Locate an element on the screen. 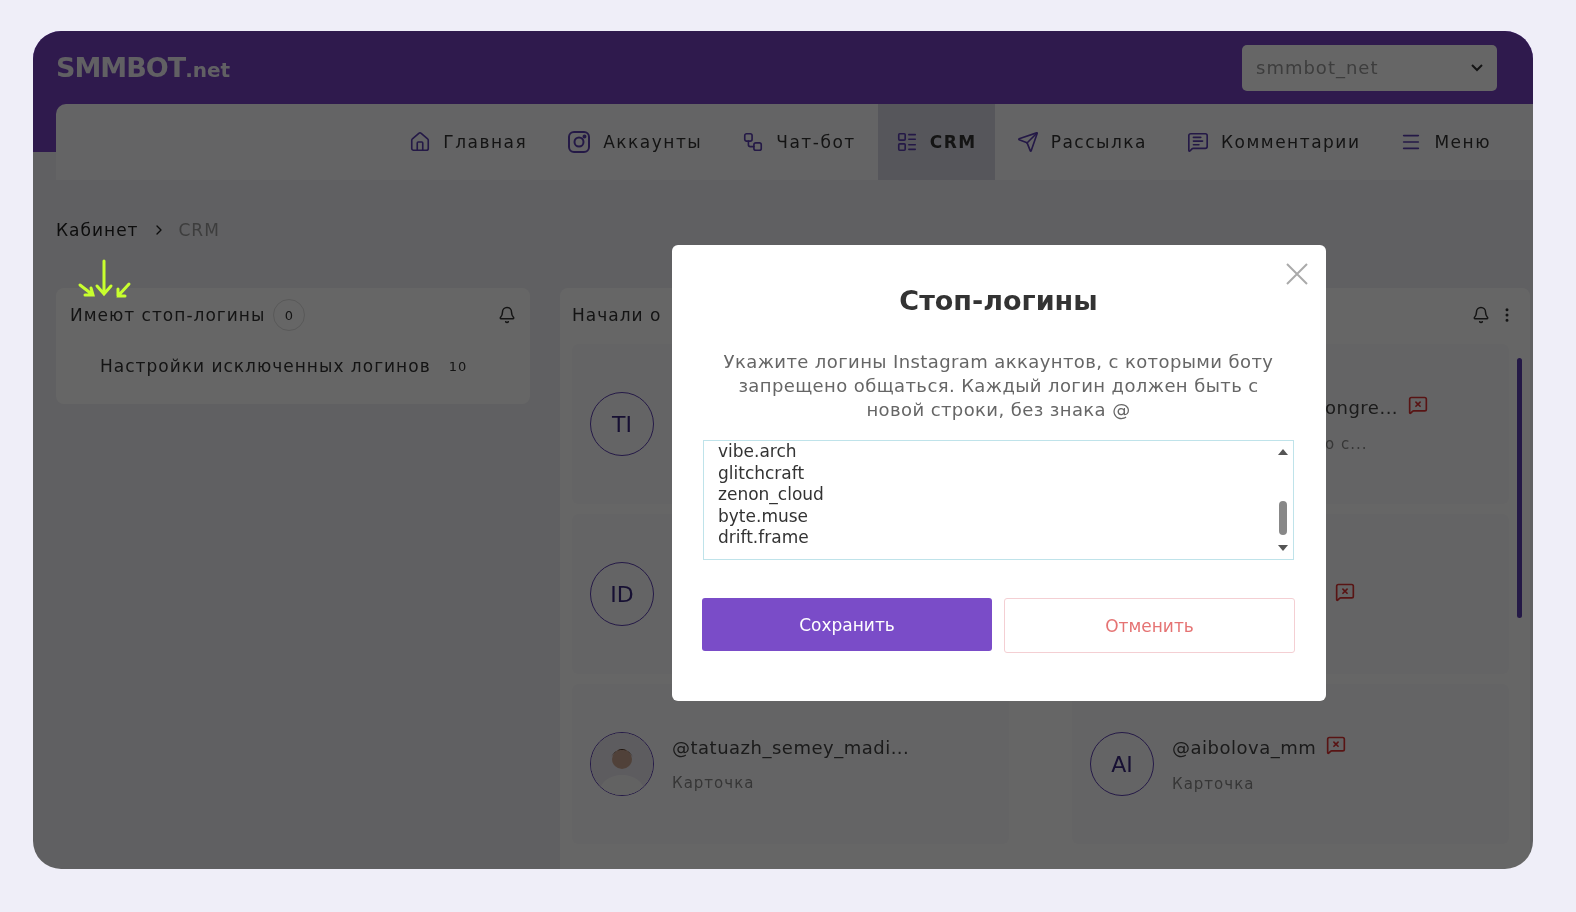 The width and height of the screenshot is (1576, 912). panel-title: Начали о is located at coordinates (617, 315).